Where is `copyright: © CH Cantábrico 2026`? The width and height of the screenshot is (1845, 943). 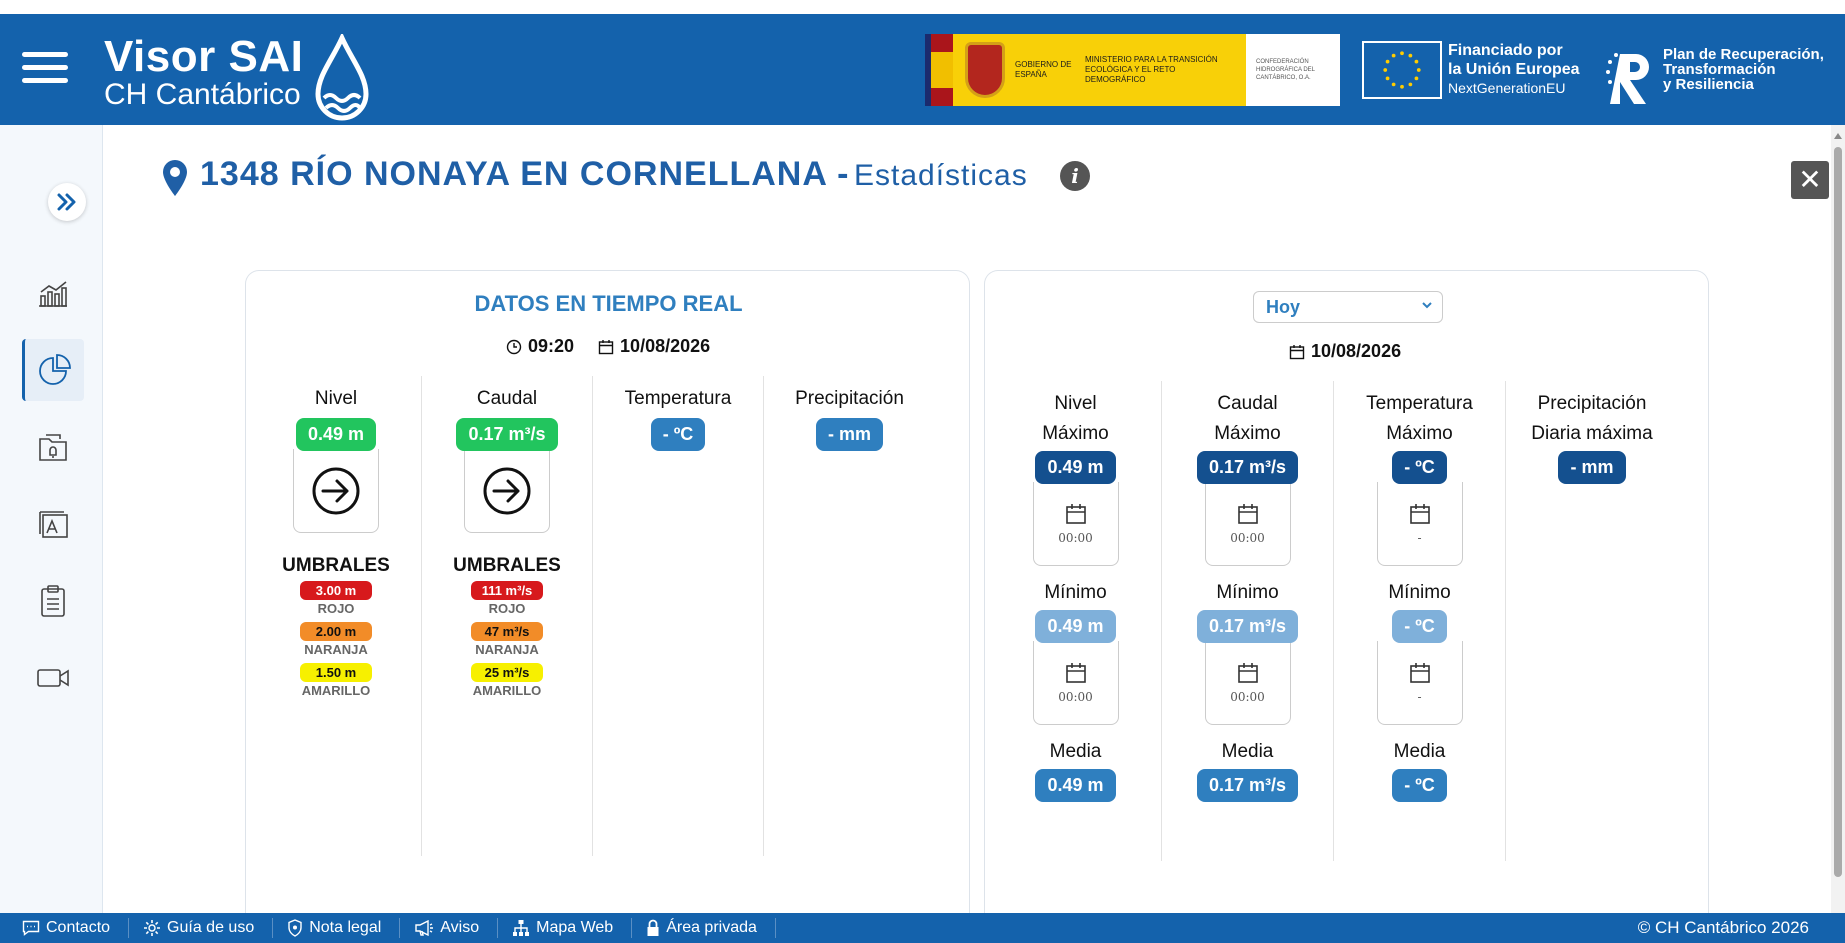 copyright: © CH Cantábrico 2026 is located at coordinates (1723, 927).